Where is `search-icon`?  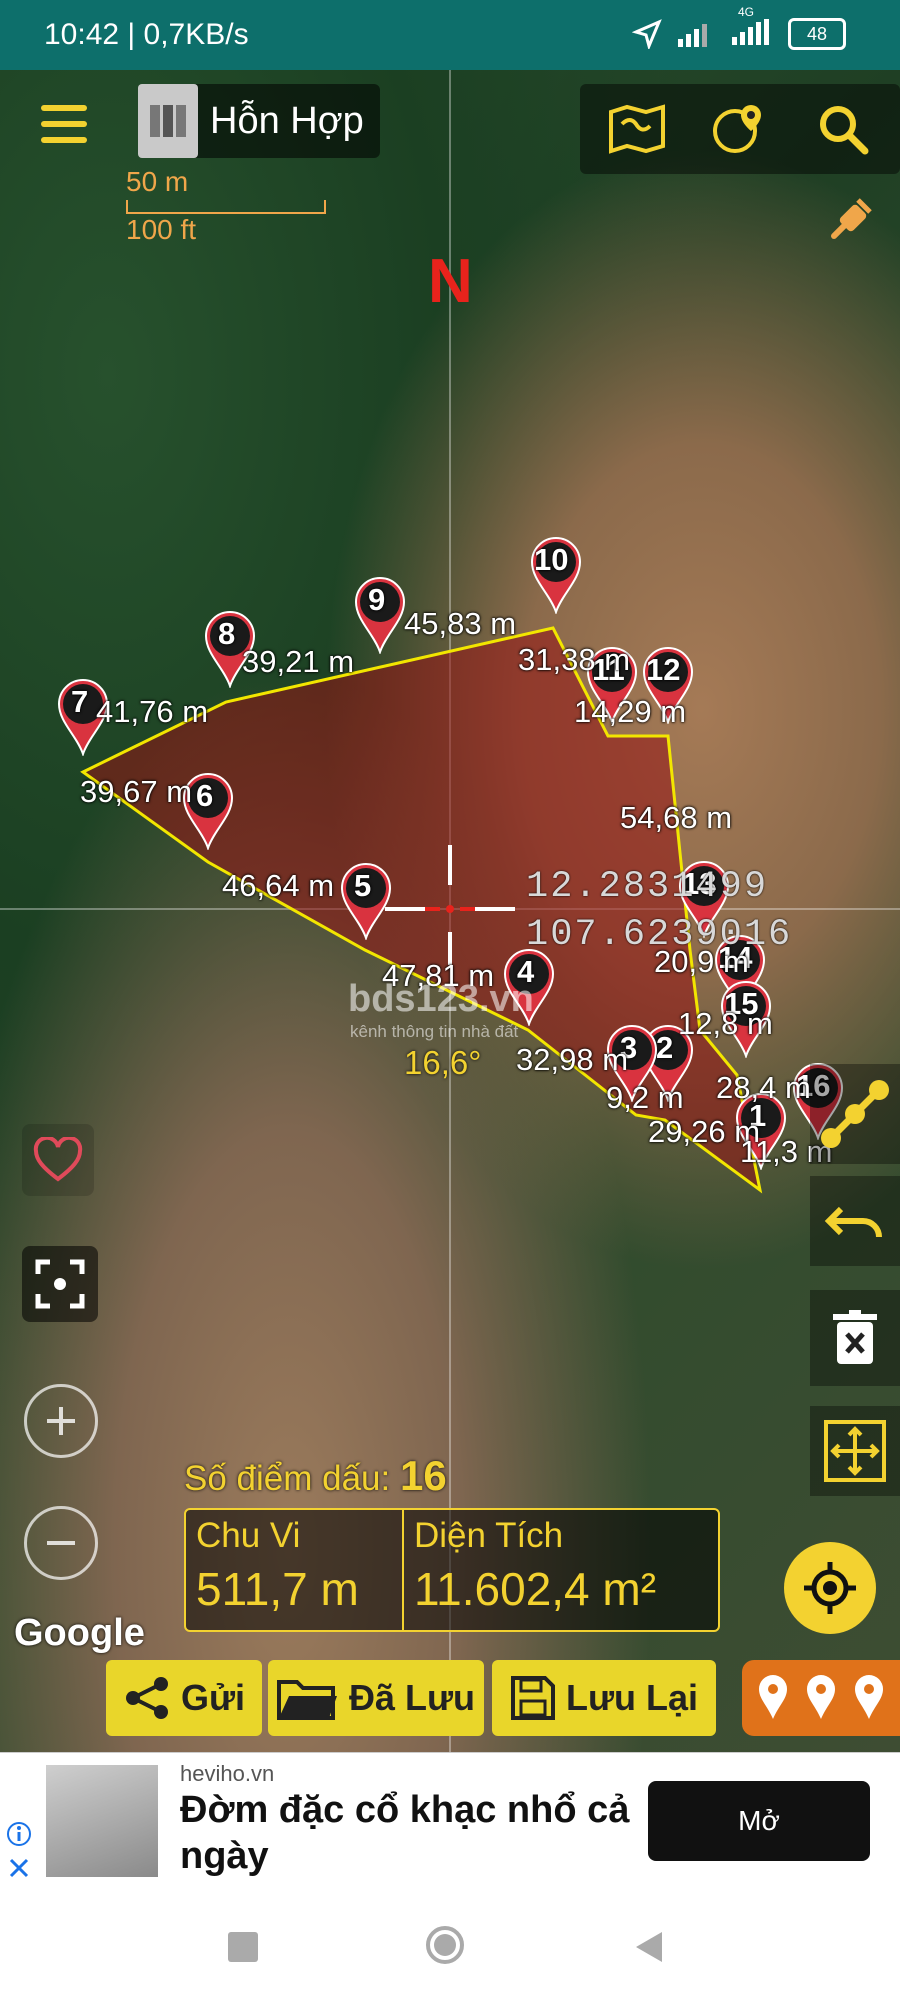 search-icon is located at coordinates (844, 130).